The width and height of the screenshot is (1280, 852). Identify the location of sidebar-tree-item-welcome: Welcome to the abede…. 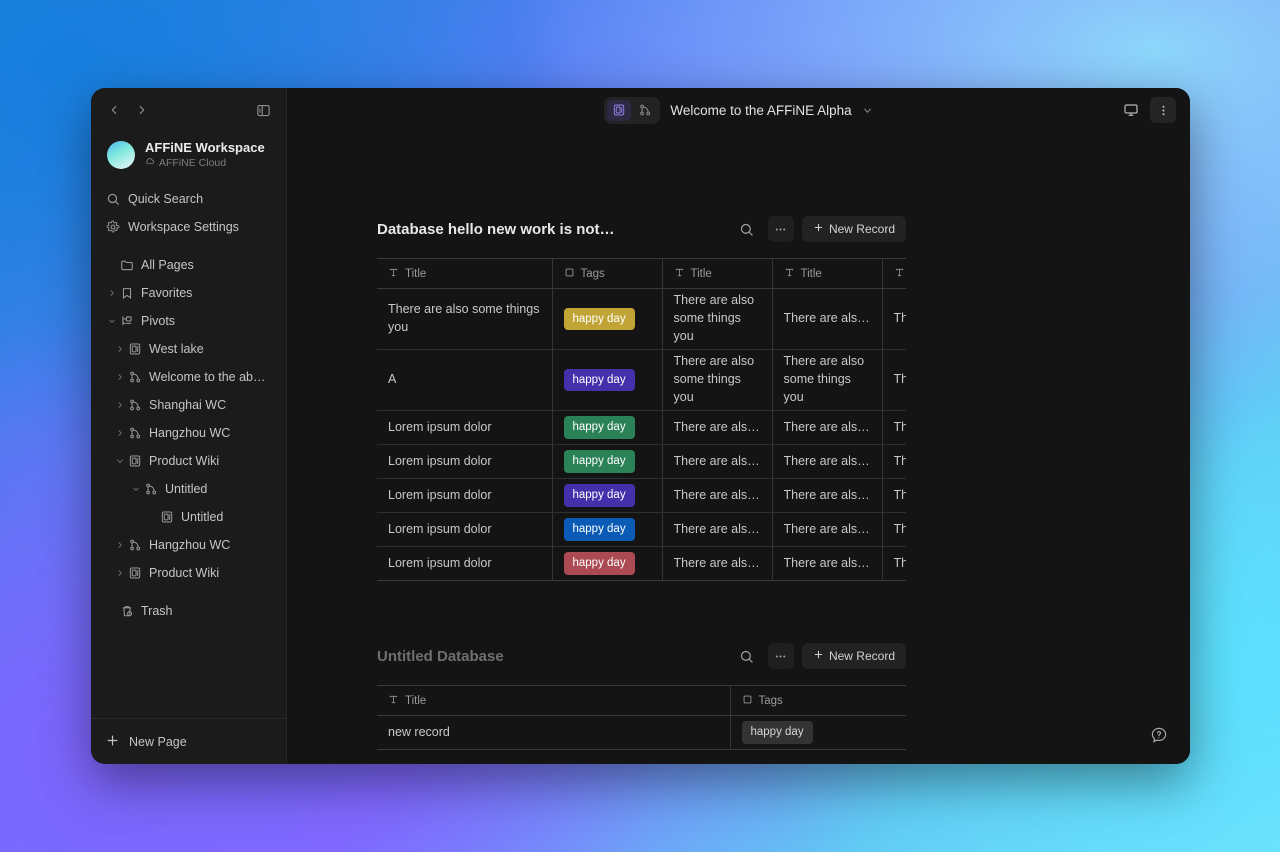
(188, 377).